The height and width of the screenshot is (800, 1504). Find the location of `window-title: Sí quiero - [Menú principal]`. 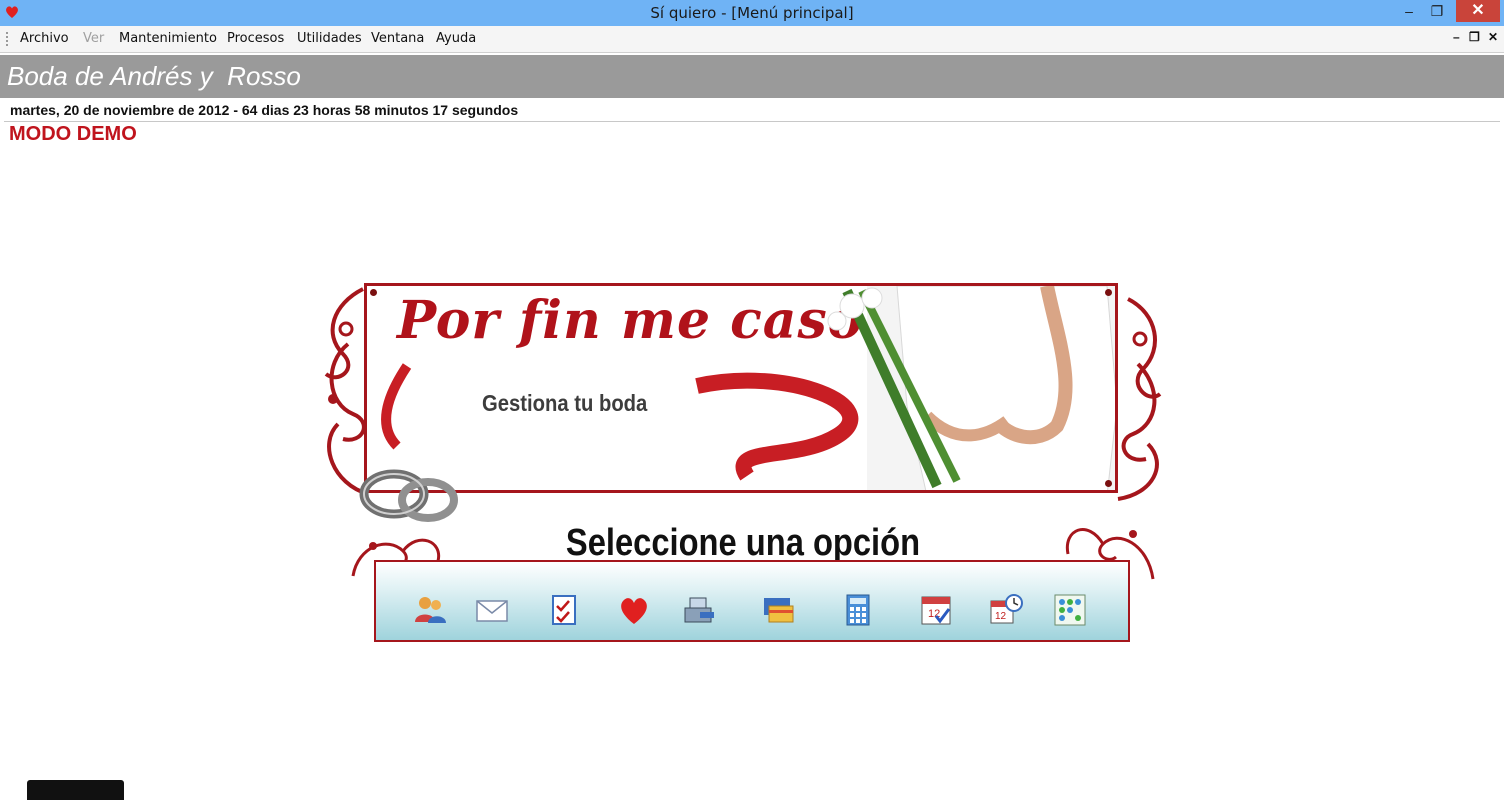

window-title: Sí quiero - [Menú principal] is located at coordinates (752, 13).